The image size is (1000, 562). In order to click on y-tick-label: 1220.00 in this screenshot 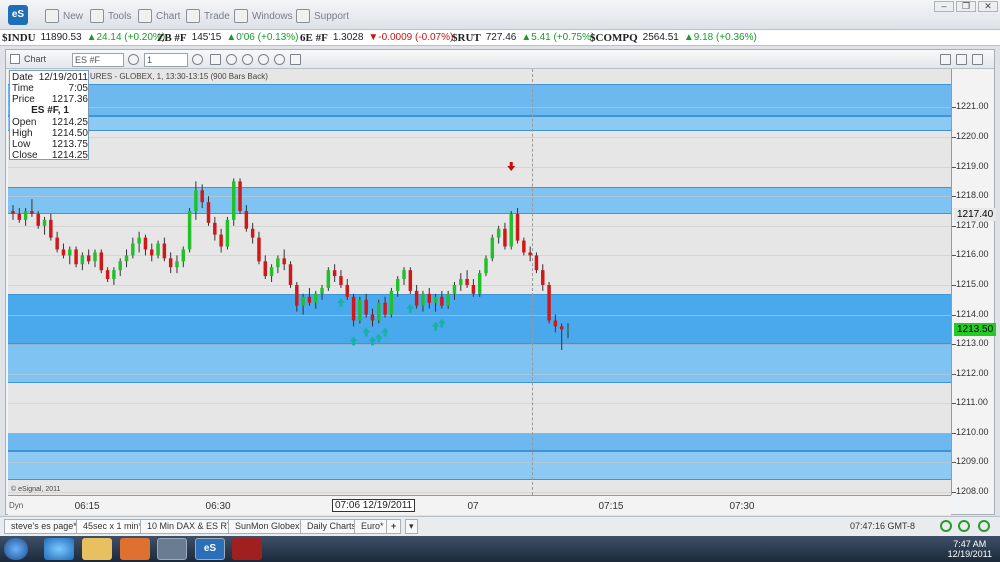, I will do `click(972, 136)`.